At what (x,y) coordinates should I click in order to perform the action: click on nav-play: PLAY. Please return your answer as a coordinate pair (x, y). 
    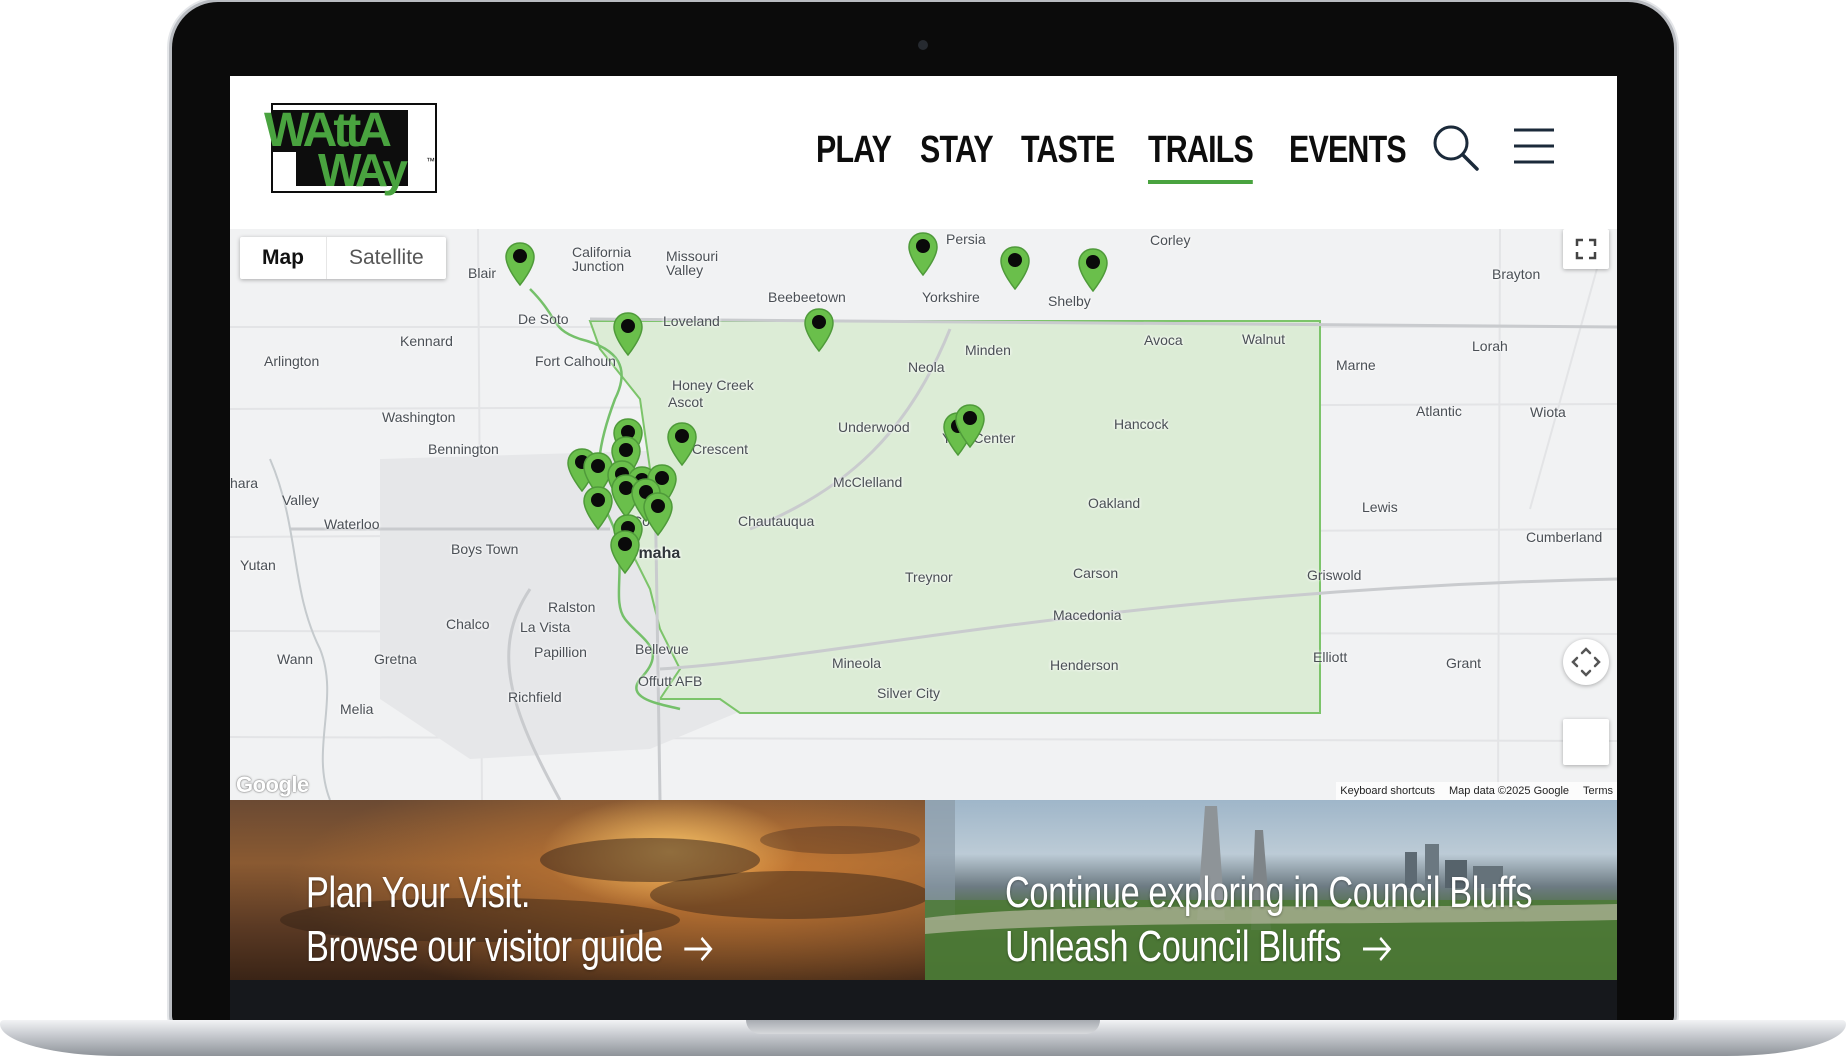
    Looking at the image, I should click on (854, 152).